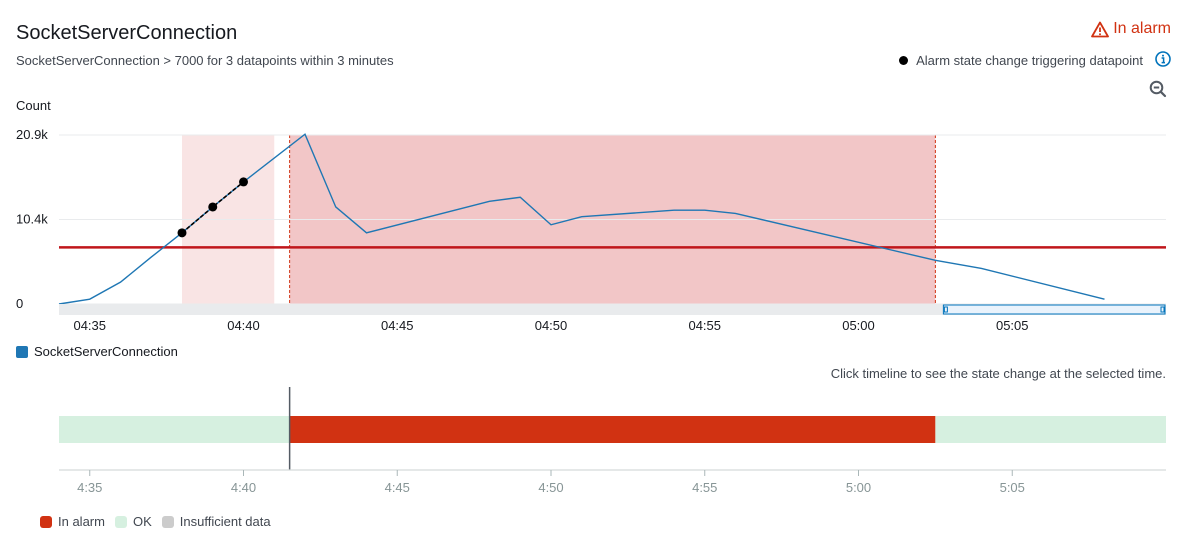  I want to click on state-legend-insufficient: Insufficient data, so click(216, 521).